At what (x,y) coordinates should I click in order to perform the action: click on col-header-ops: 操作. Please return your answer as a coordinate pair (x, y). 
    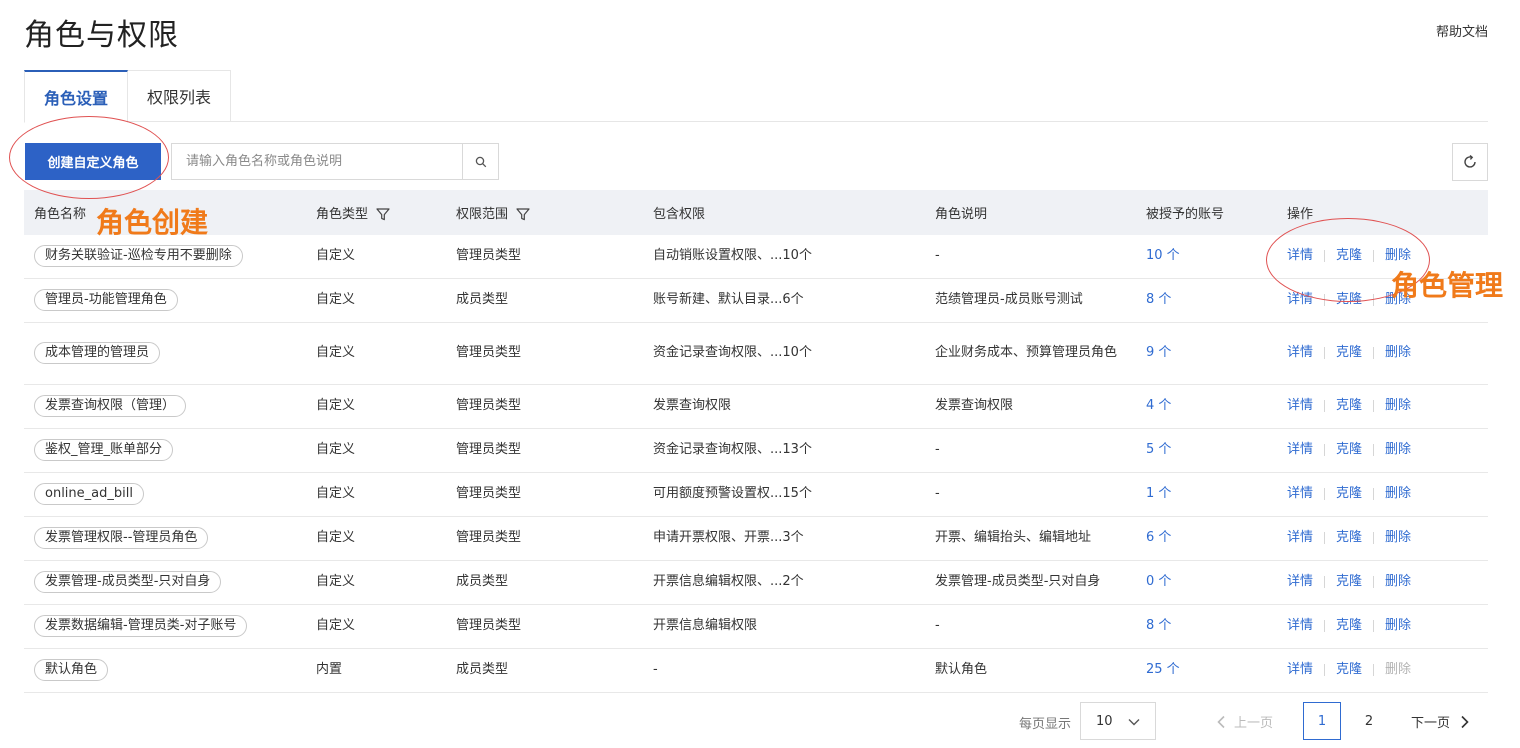
    Looking at the image, I should click on (1300, 214).